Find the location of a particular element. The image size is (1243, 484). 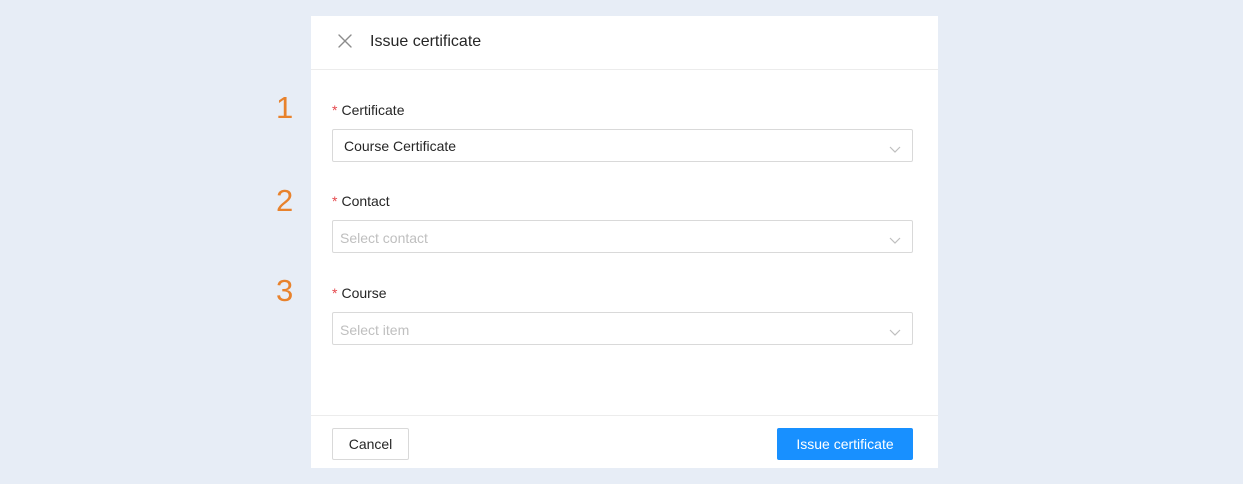

contact-label-text: Contact is located at coordinates (365, 201).